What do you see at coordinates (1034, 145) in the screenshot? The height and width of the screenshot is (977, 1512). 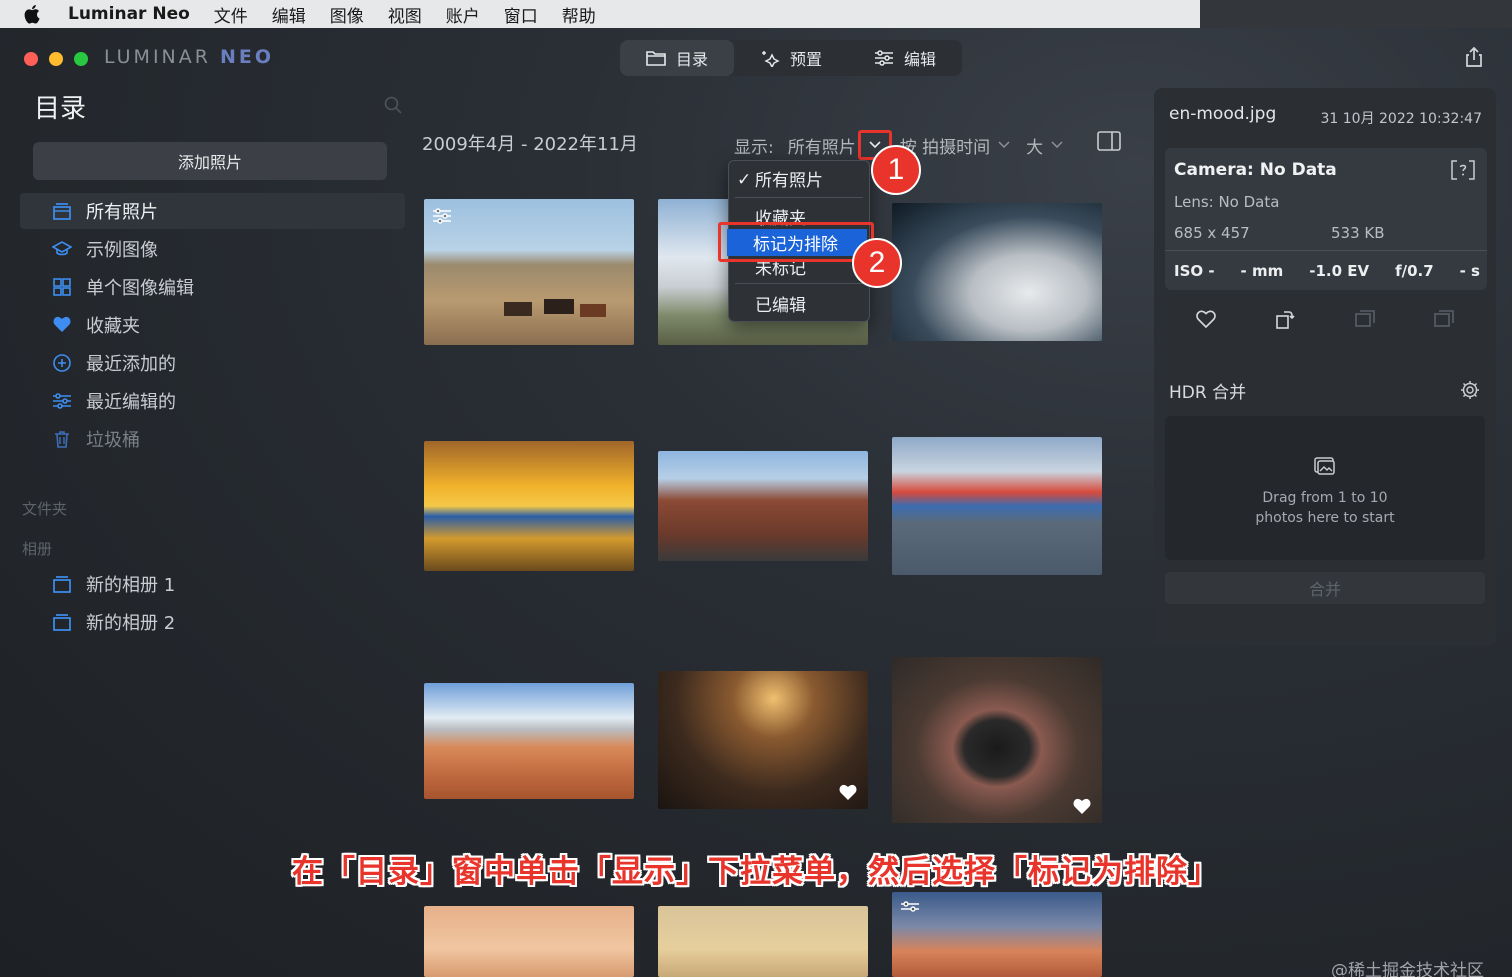 I see `size-dropdown: 大` at bounding box center [1034, 145].